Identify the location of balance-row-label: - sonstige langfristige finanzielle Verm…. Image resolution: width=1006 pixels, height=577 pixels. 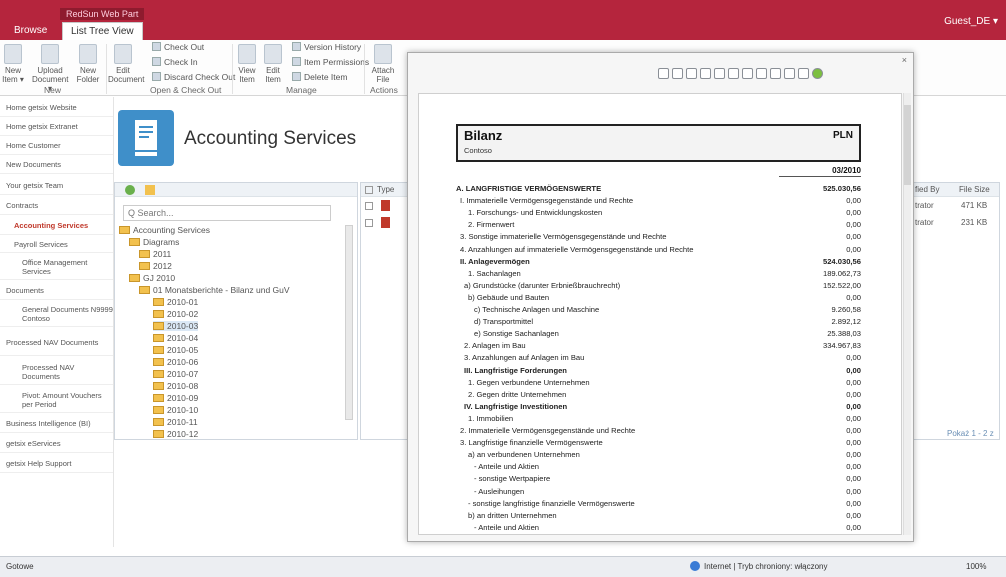
(551, 503).